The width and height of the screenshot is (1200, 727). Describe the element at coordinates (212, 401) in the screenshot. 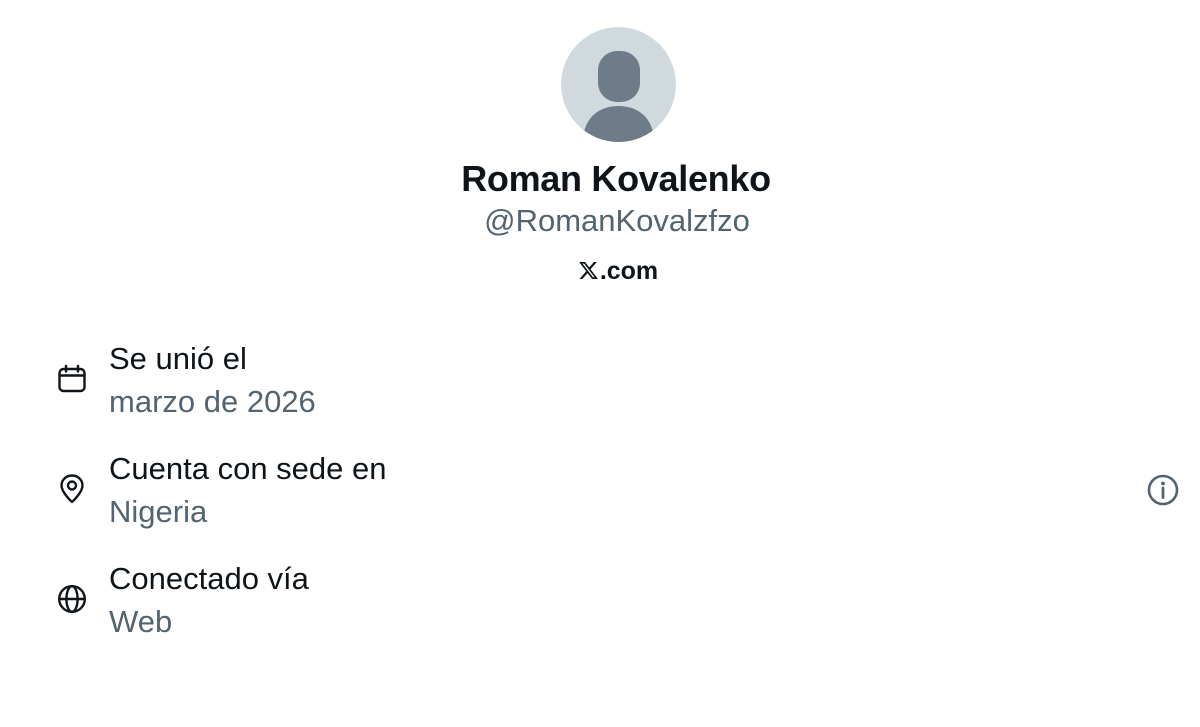

I see `joined-value: marzo de 2026` at that location.